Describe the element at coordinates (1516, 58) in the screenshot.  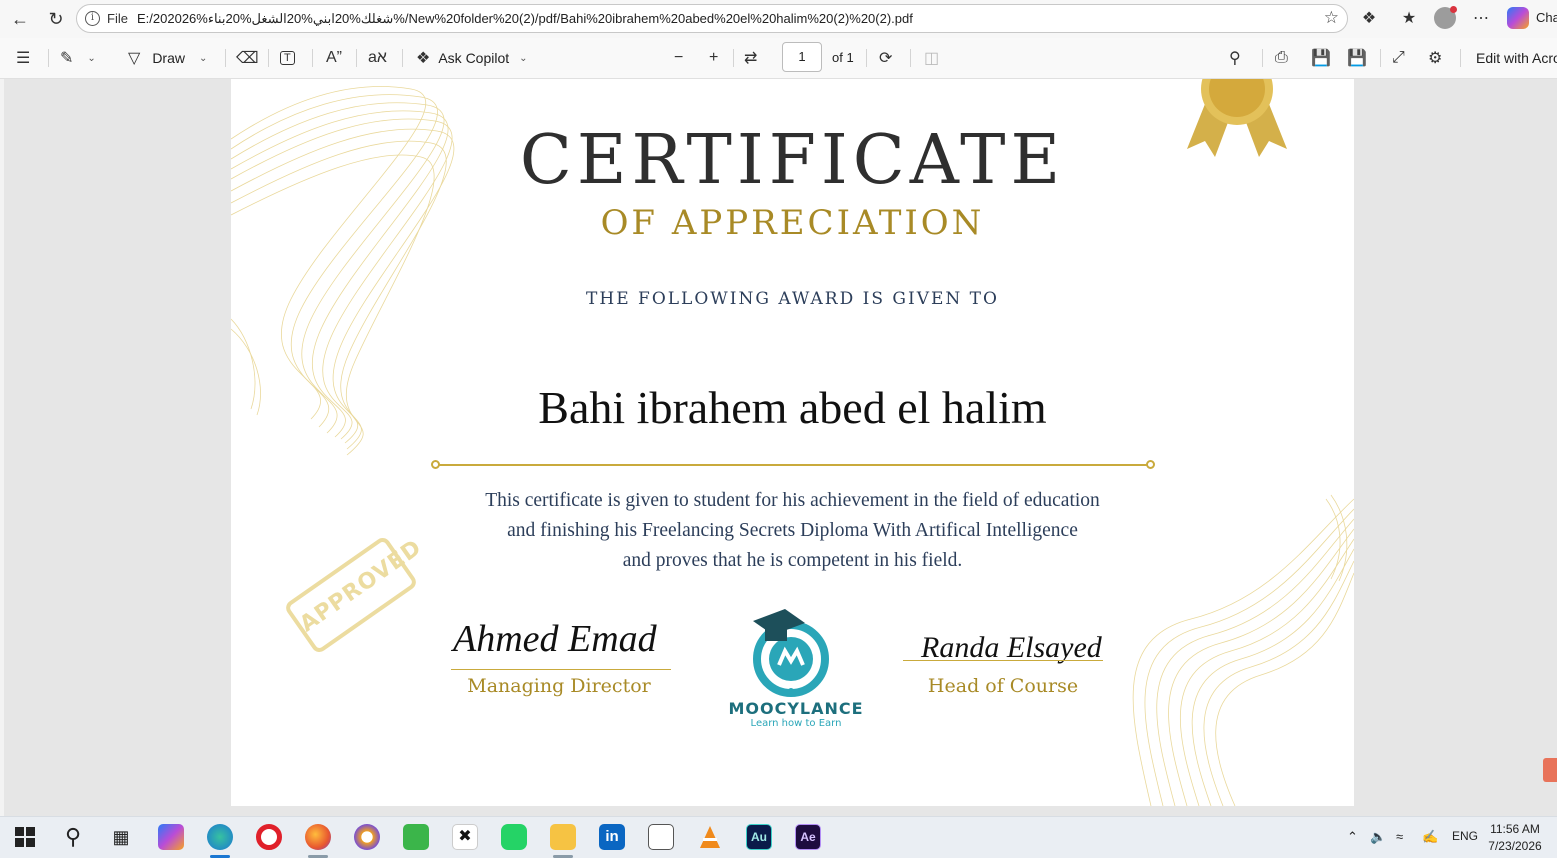
I see `edit-with-acrobat-button: Edit with Acro` at that location.